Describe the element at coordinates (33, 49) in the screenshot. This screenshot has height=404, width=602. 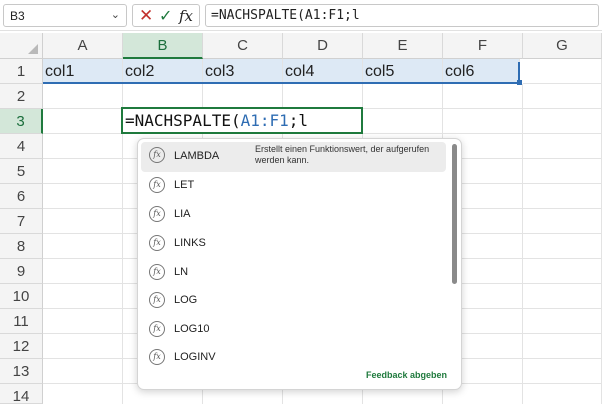
I see `select-all-icon` at that location.